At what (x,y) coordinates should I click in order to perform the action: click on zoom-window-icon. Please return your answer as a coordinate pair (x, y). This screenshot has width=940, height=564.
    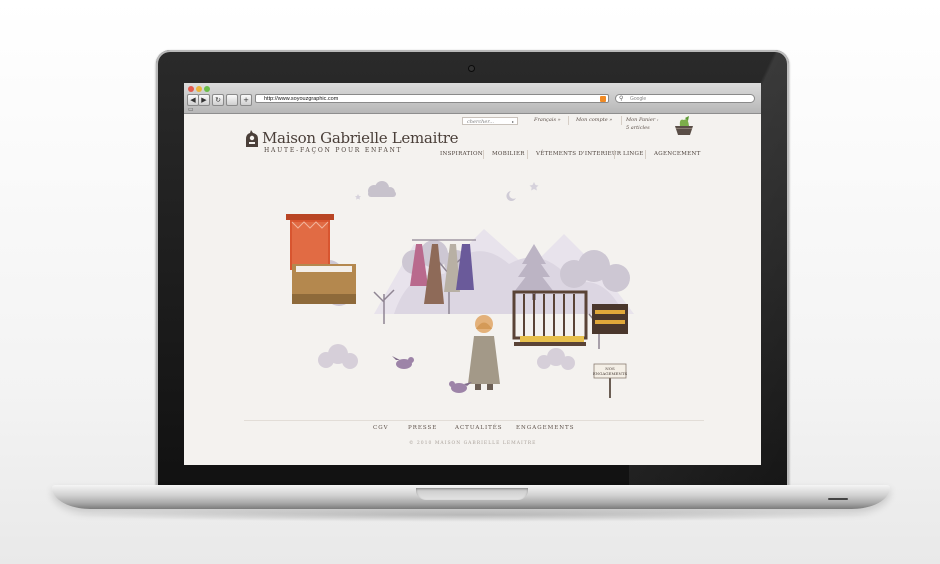
    Looking at the image, I should click on (207, 89).